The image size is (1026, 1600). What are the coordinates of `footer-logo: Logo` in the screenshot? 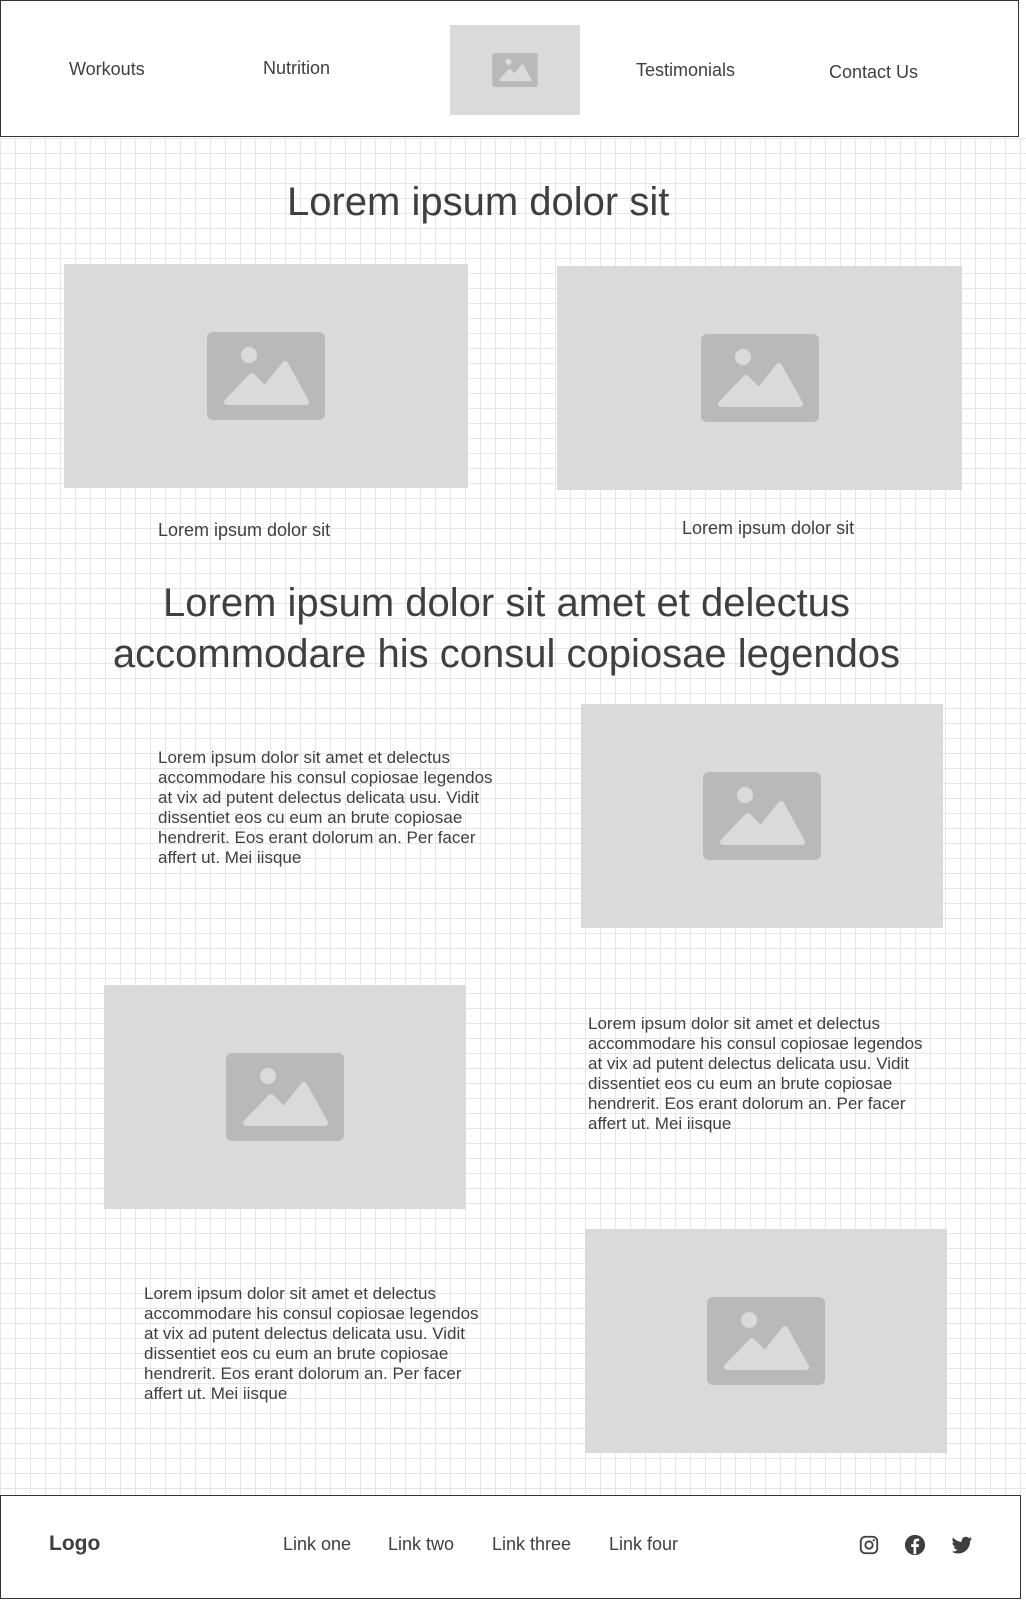 It's located at (74, 1544).